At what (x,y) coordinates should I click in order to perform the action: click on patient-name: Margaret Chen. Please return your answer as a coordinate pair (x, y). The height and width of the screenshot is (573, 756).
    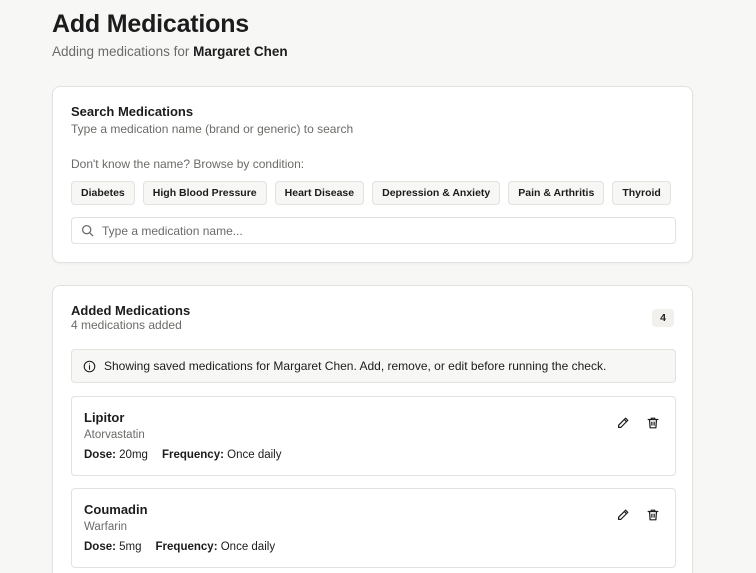
    Looking at the image, I should click on (240, 51).